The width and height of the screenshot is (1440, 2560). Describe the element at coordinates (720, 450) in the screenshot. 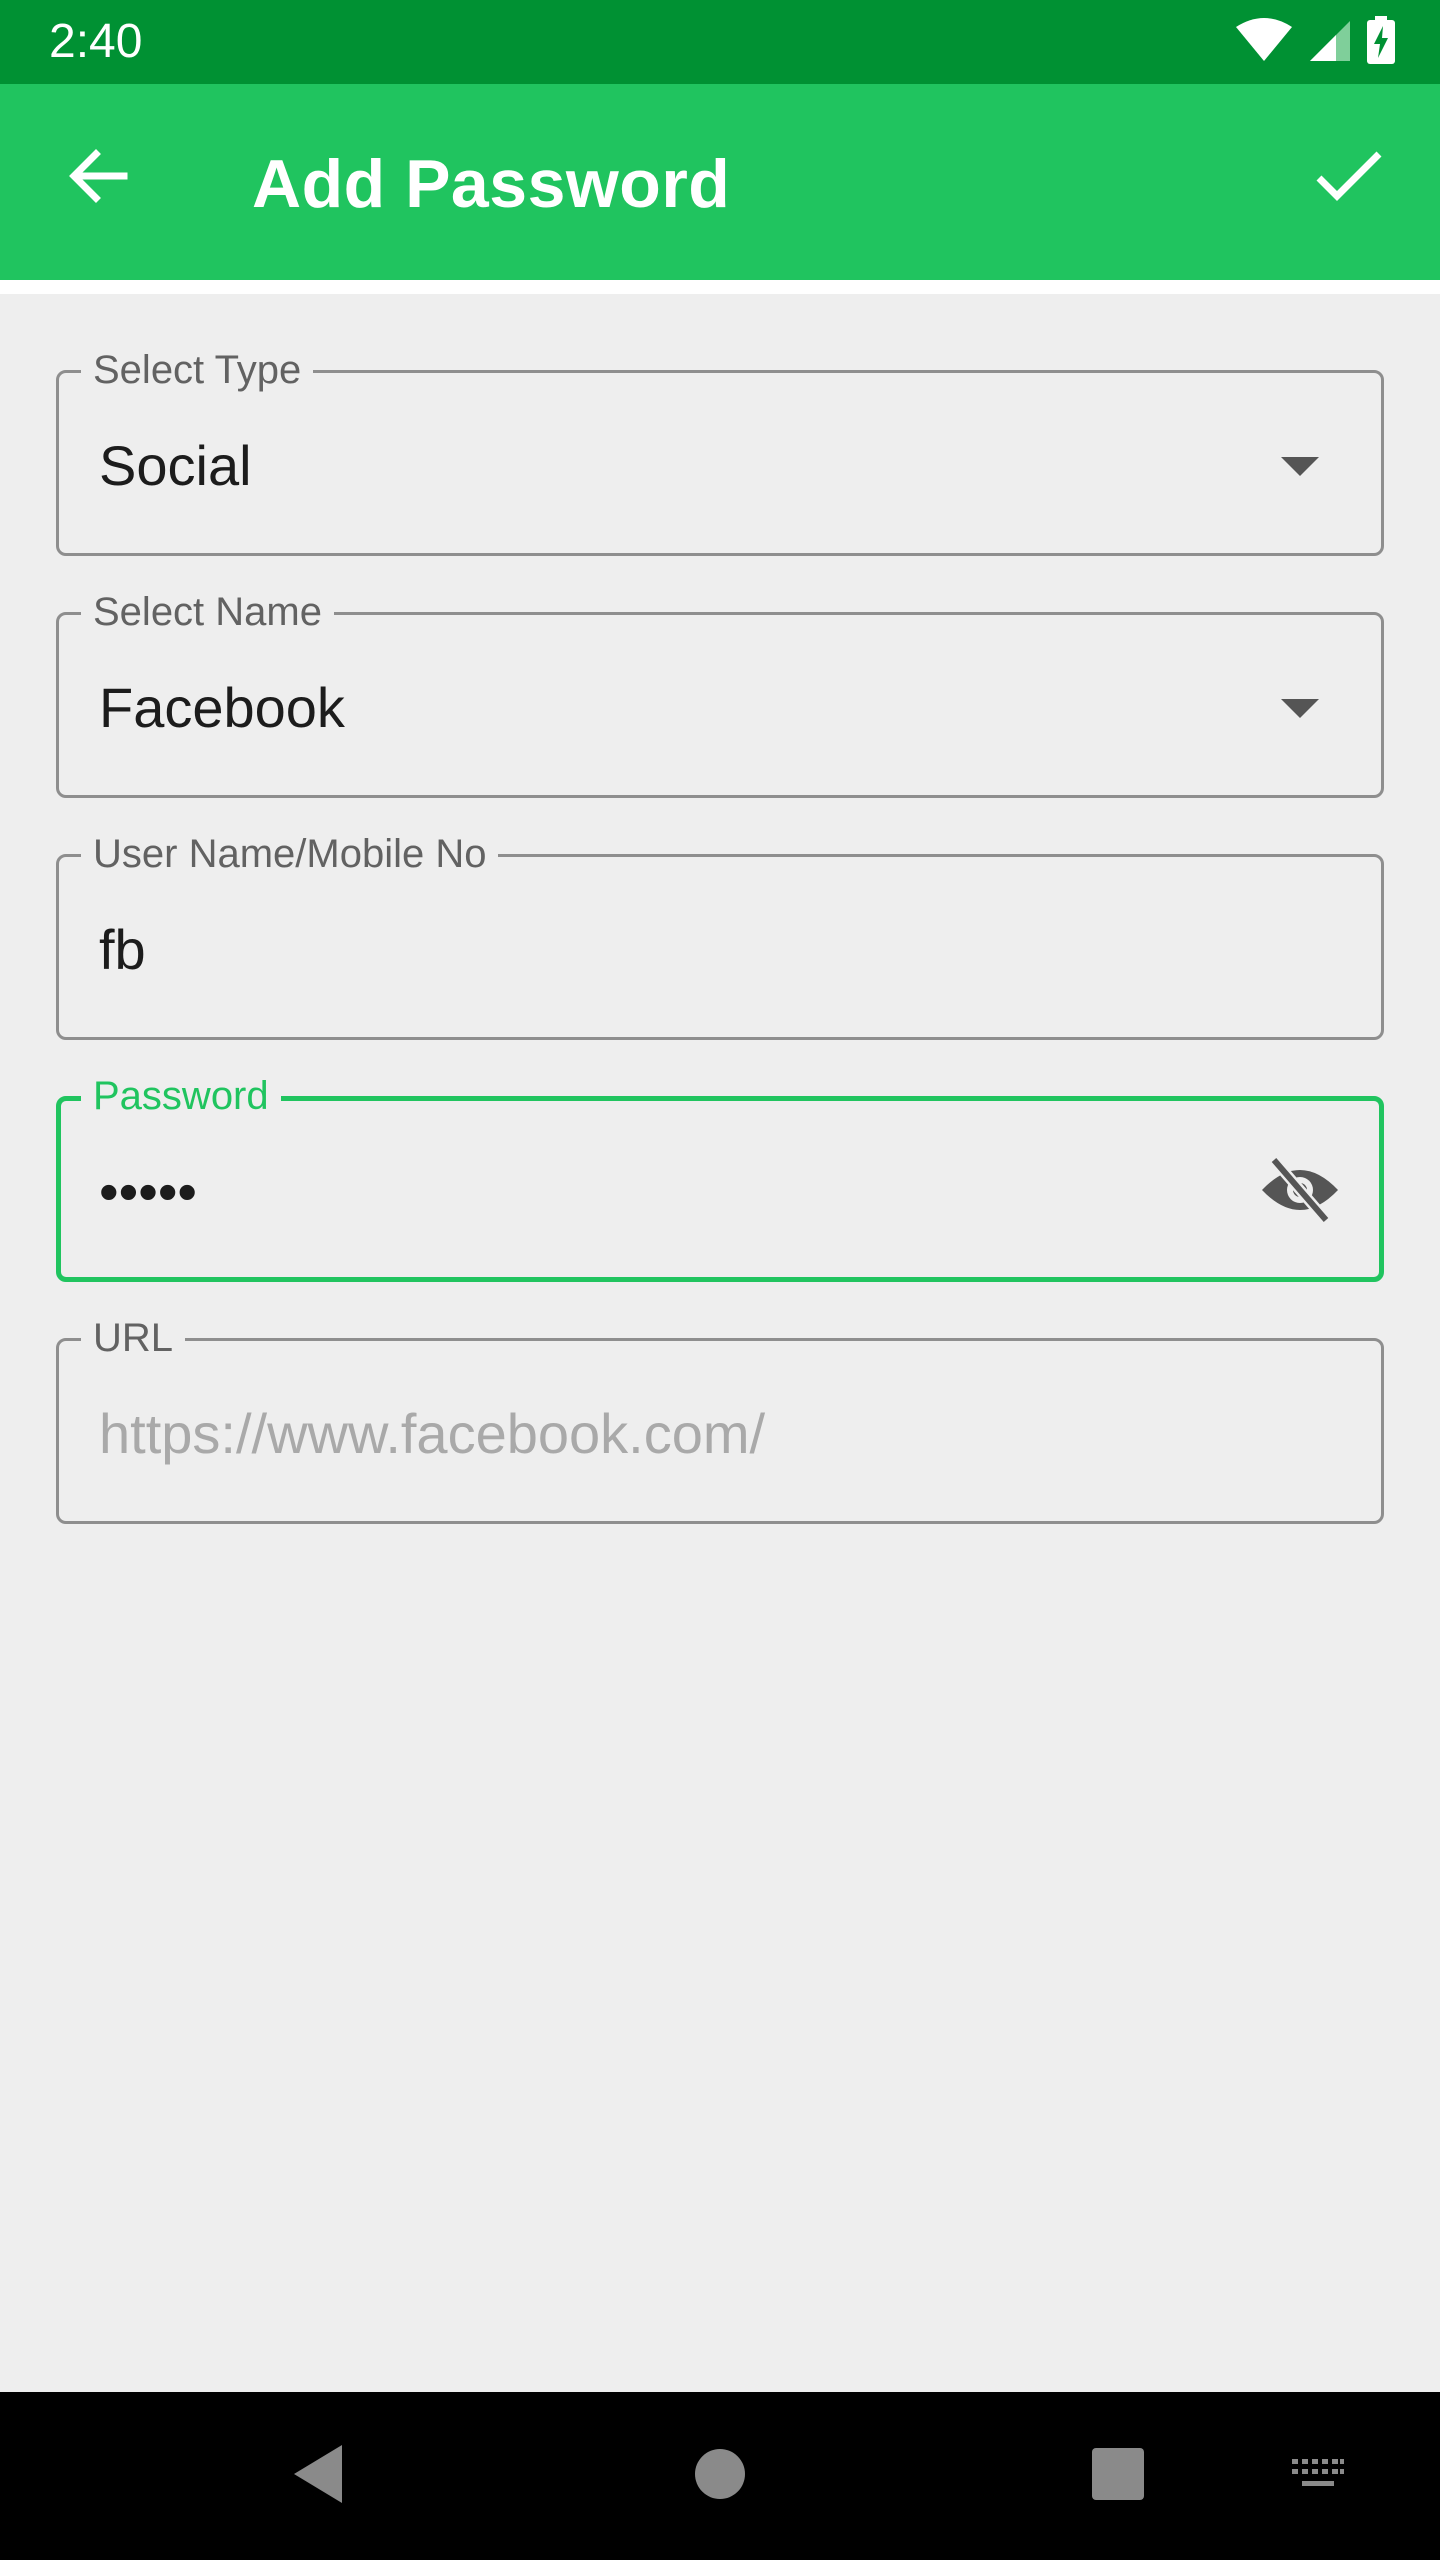

I see `select-type-dropdown: Select Type Social` at that location.